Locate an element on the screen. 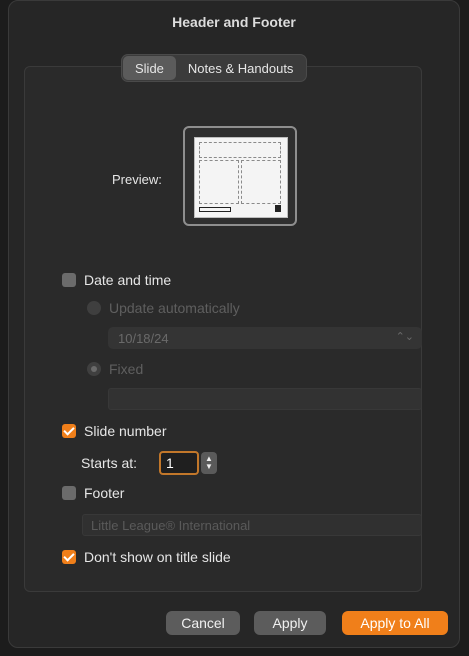 Image resolution: width=469 pixels, height=656 pixels. apply-button: Apply is located at coordinates (290, 623).